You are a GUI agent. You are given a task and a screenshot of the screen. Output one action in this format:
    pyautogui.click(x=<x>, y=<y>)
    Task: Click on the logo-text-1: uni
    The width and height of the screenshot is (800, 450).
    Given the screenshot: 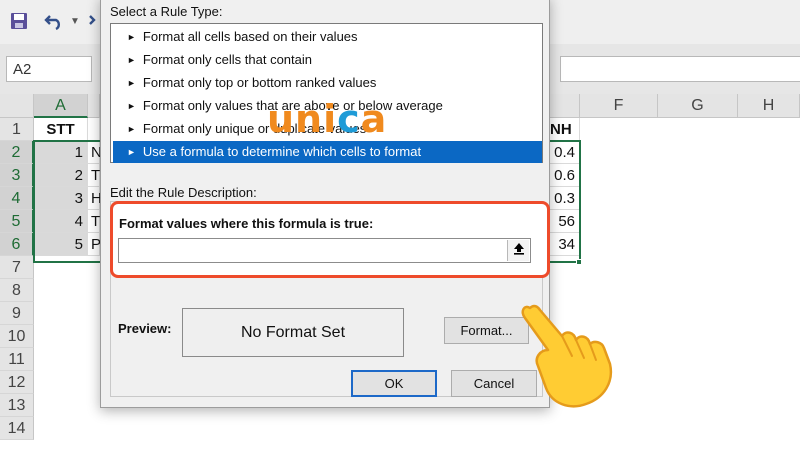 What is the action you would take?
    pyautogui.click(x=302, y=119)
    